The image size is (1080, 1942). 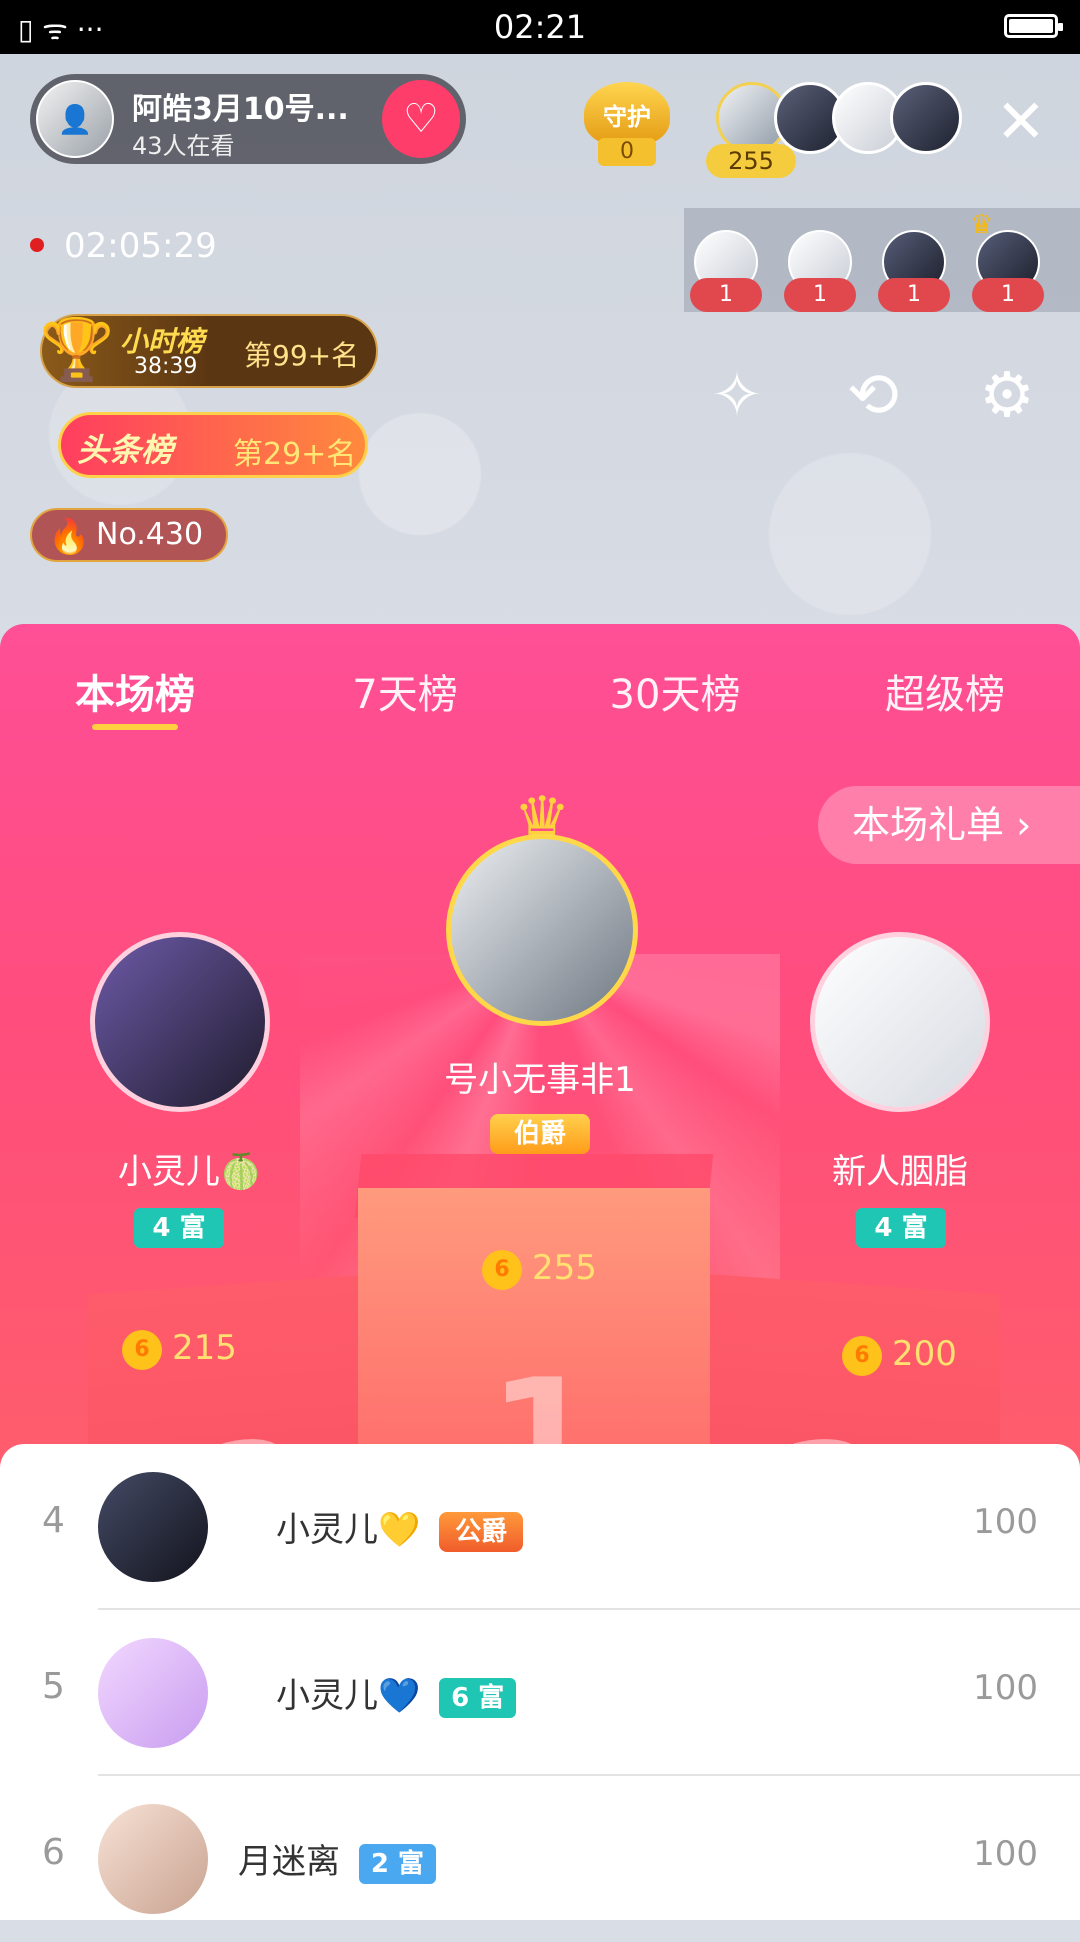 What do you see at coordinates (949, 825) in the screenshot?
I see `gift-list-button: 本场礼单 ›` at bounding box center [949, 825].